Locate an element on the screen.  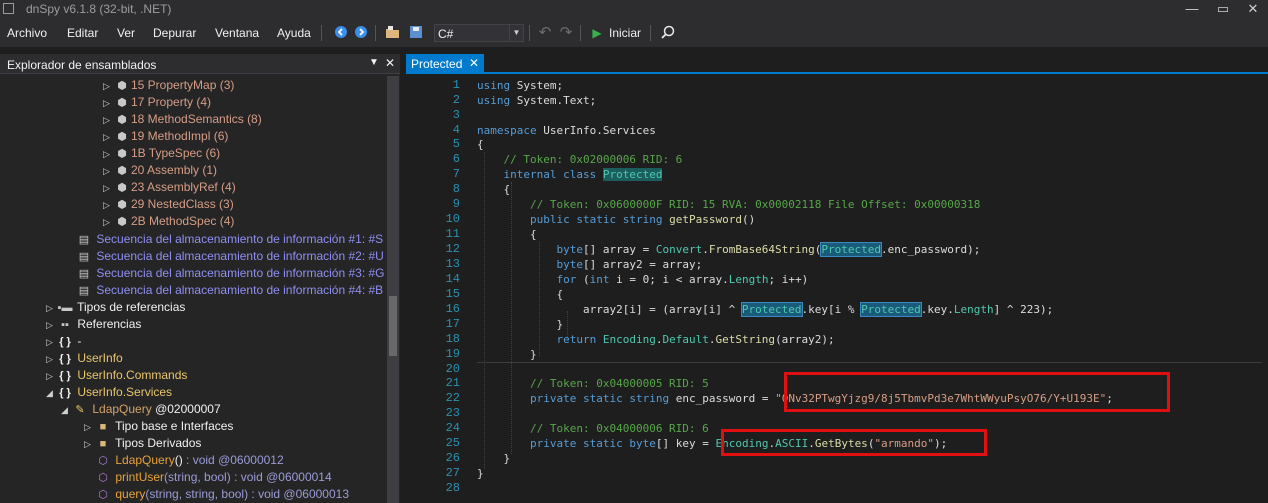
play-icon: ▶ is located at coordinates (597, 33).